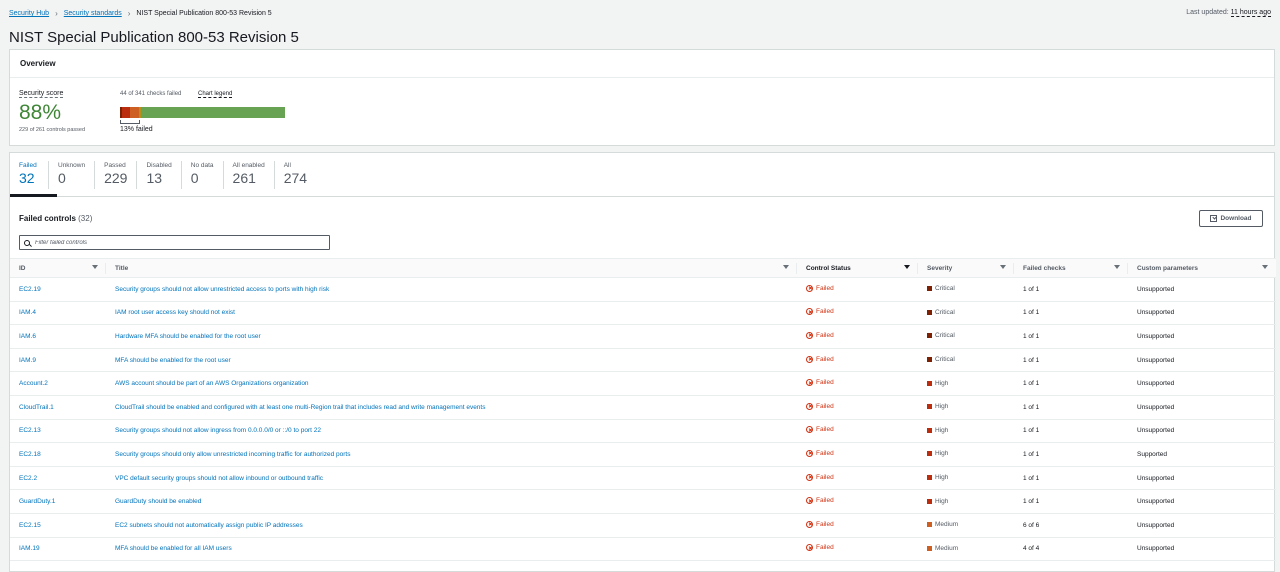  I want to click on tab-no-data: No data 0, so click(201, 175).